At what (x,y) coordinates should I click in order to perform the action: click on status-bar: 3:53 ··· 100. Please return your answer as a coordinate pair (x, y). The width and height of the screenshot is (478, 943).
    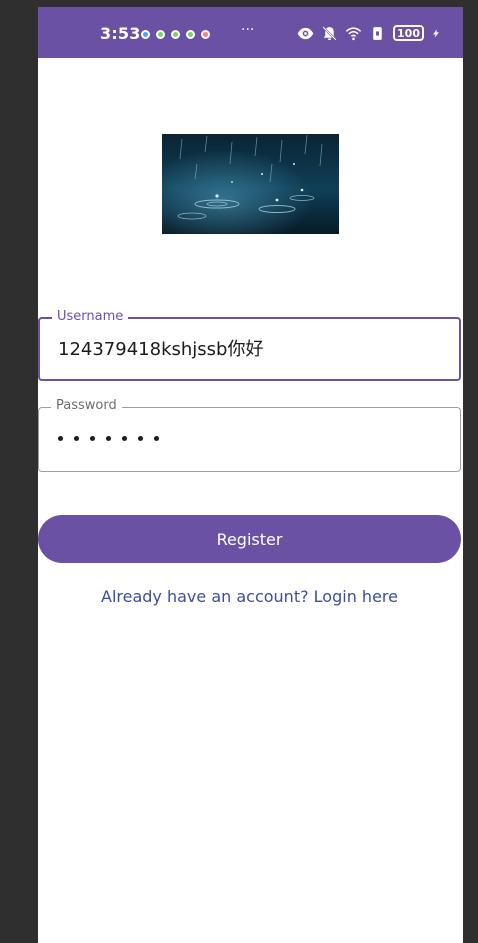
    Looking at the image, I should click on (250, 32).